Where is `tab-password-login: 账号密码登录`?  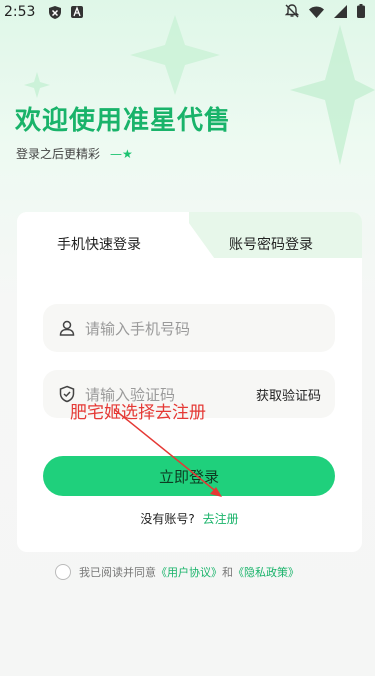
tab-password-login: 账号密码登录 is located at coordinates (271, 244).